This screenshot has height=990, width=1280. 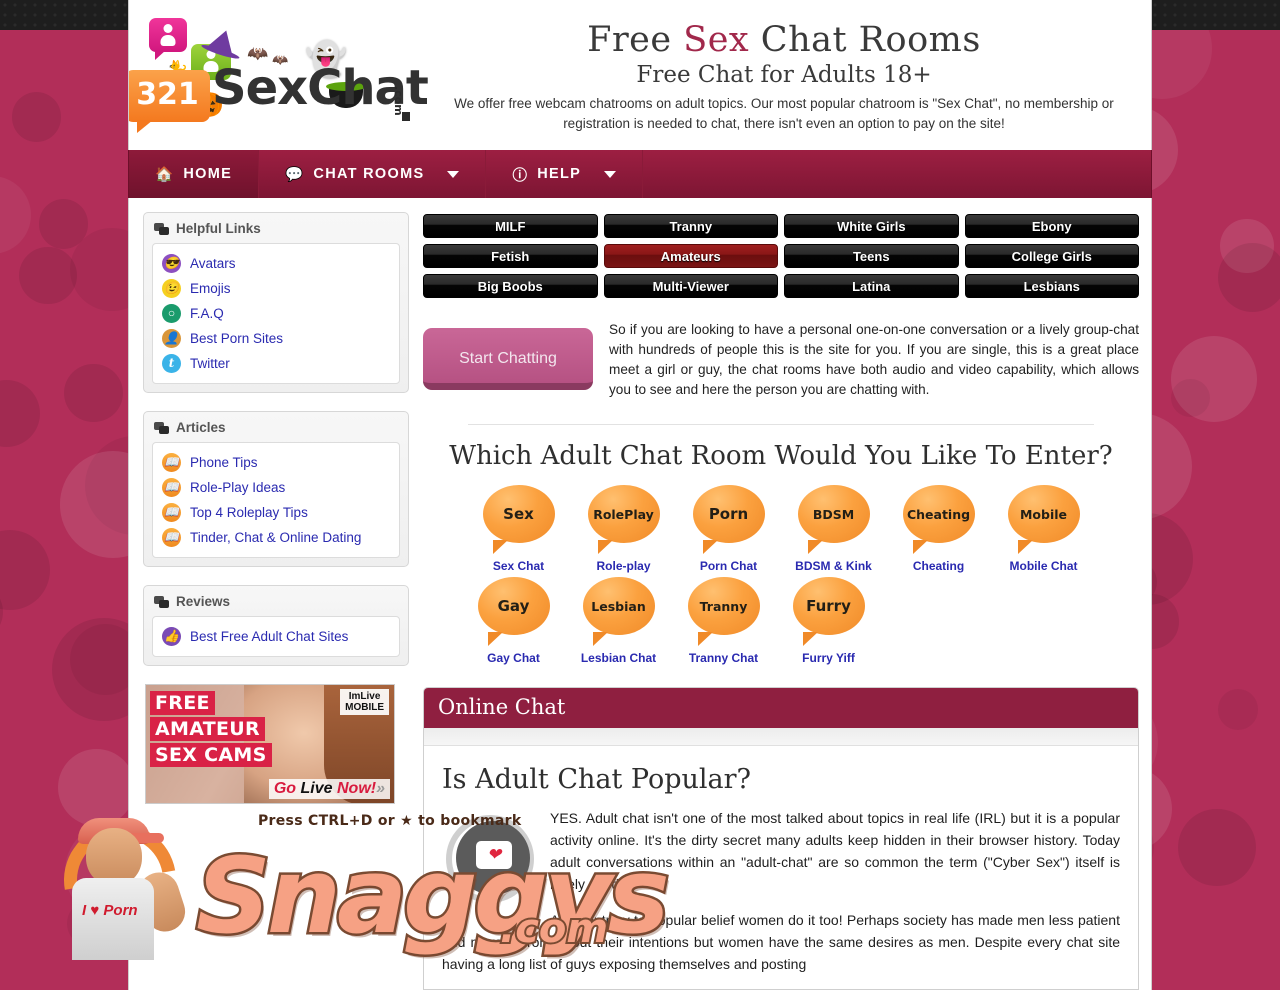 I want to click on list-item: 👤 Best Porn Sites, so click(x=276, y=338).